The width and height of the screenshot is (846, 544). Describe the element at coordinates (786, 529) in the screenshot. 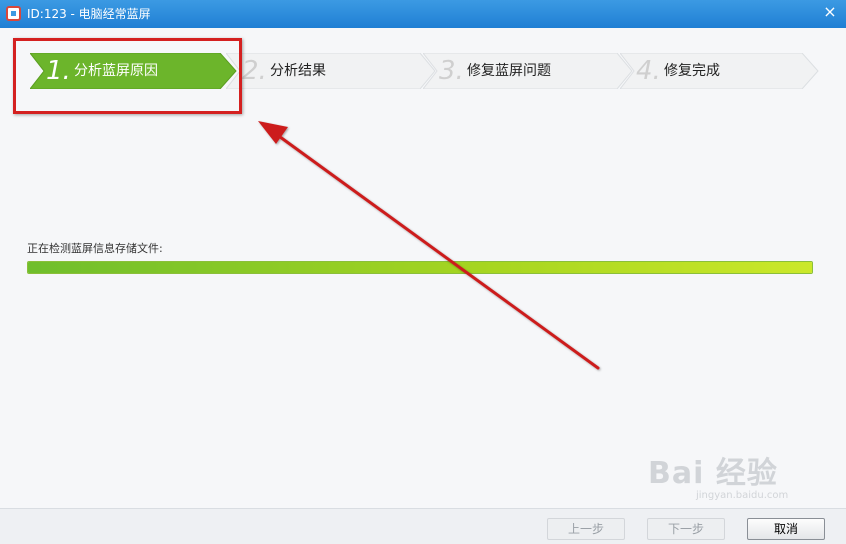

I see `cancel-button: 取消` at that location.